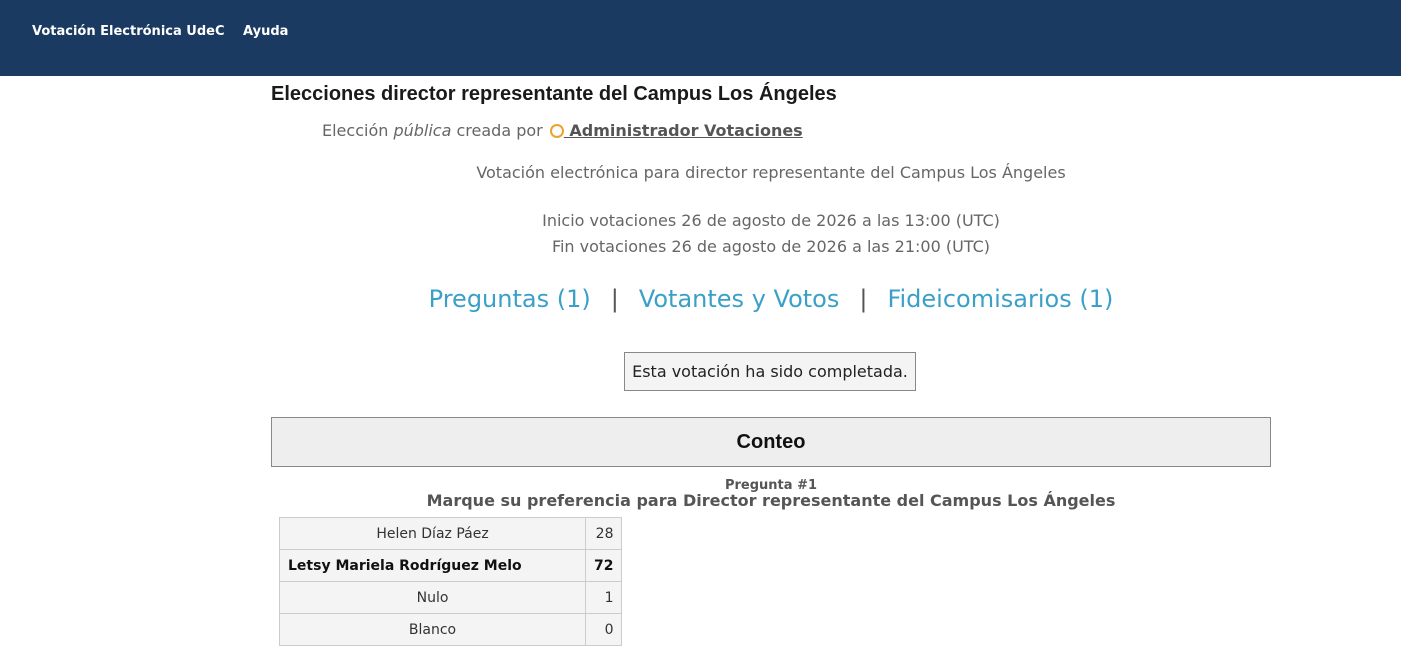 The image size is (1401, 655). I want to click on table-row: Helen Díaz Páez 28, so click(451, 533).